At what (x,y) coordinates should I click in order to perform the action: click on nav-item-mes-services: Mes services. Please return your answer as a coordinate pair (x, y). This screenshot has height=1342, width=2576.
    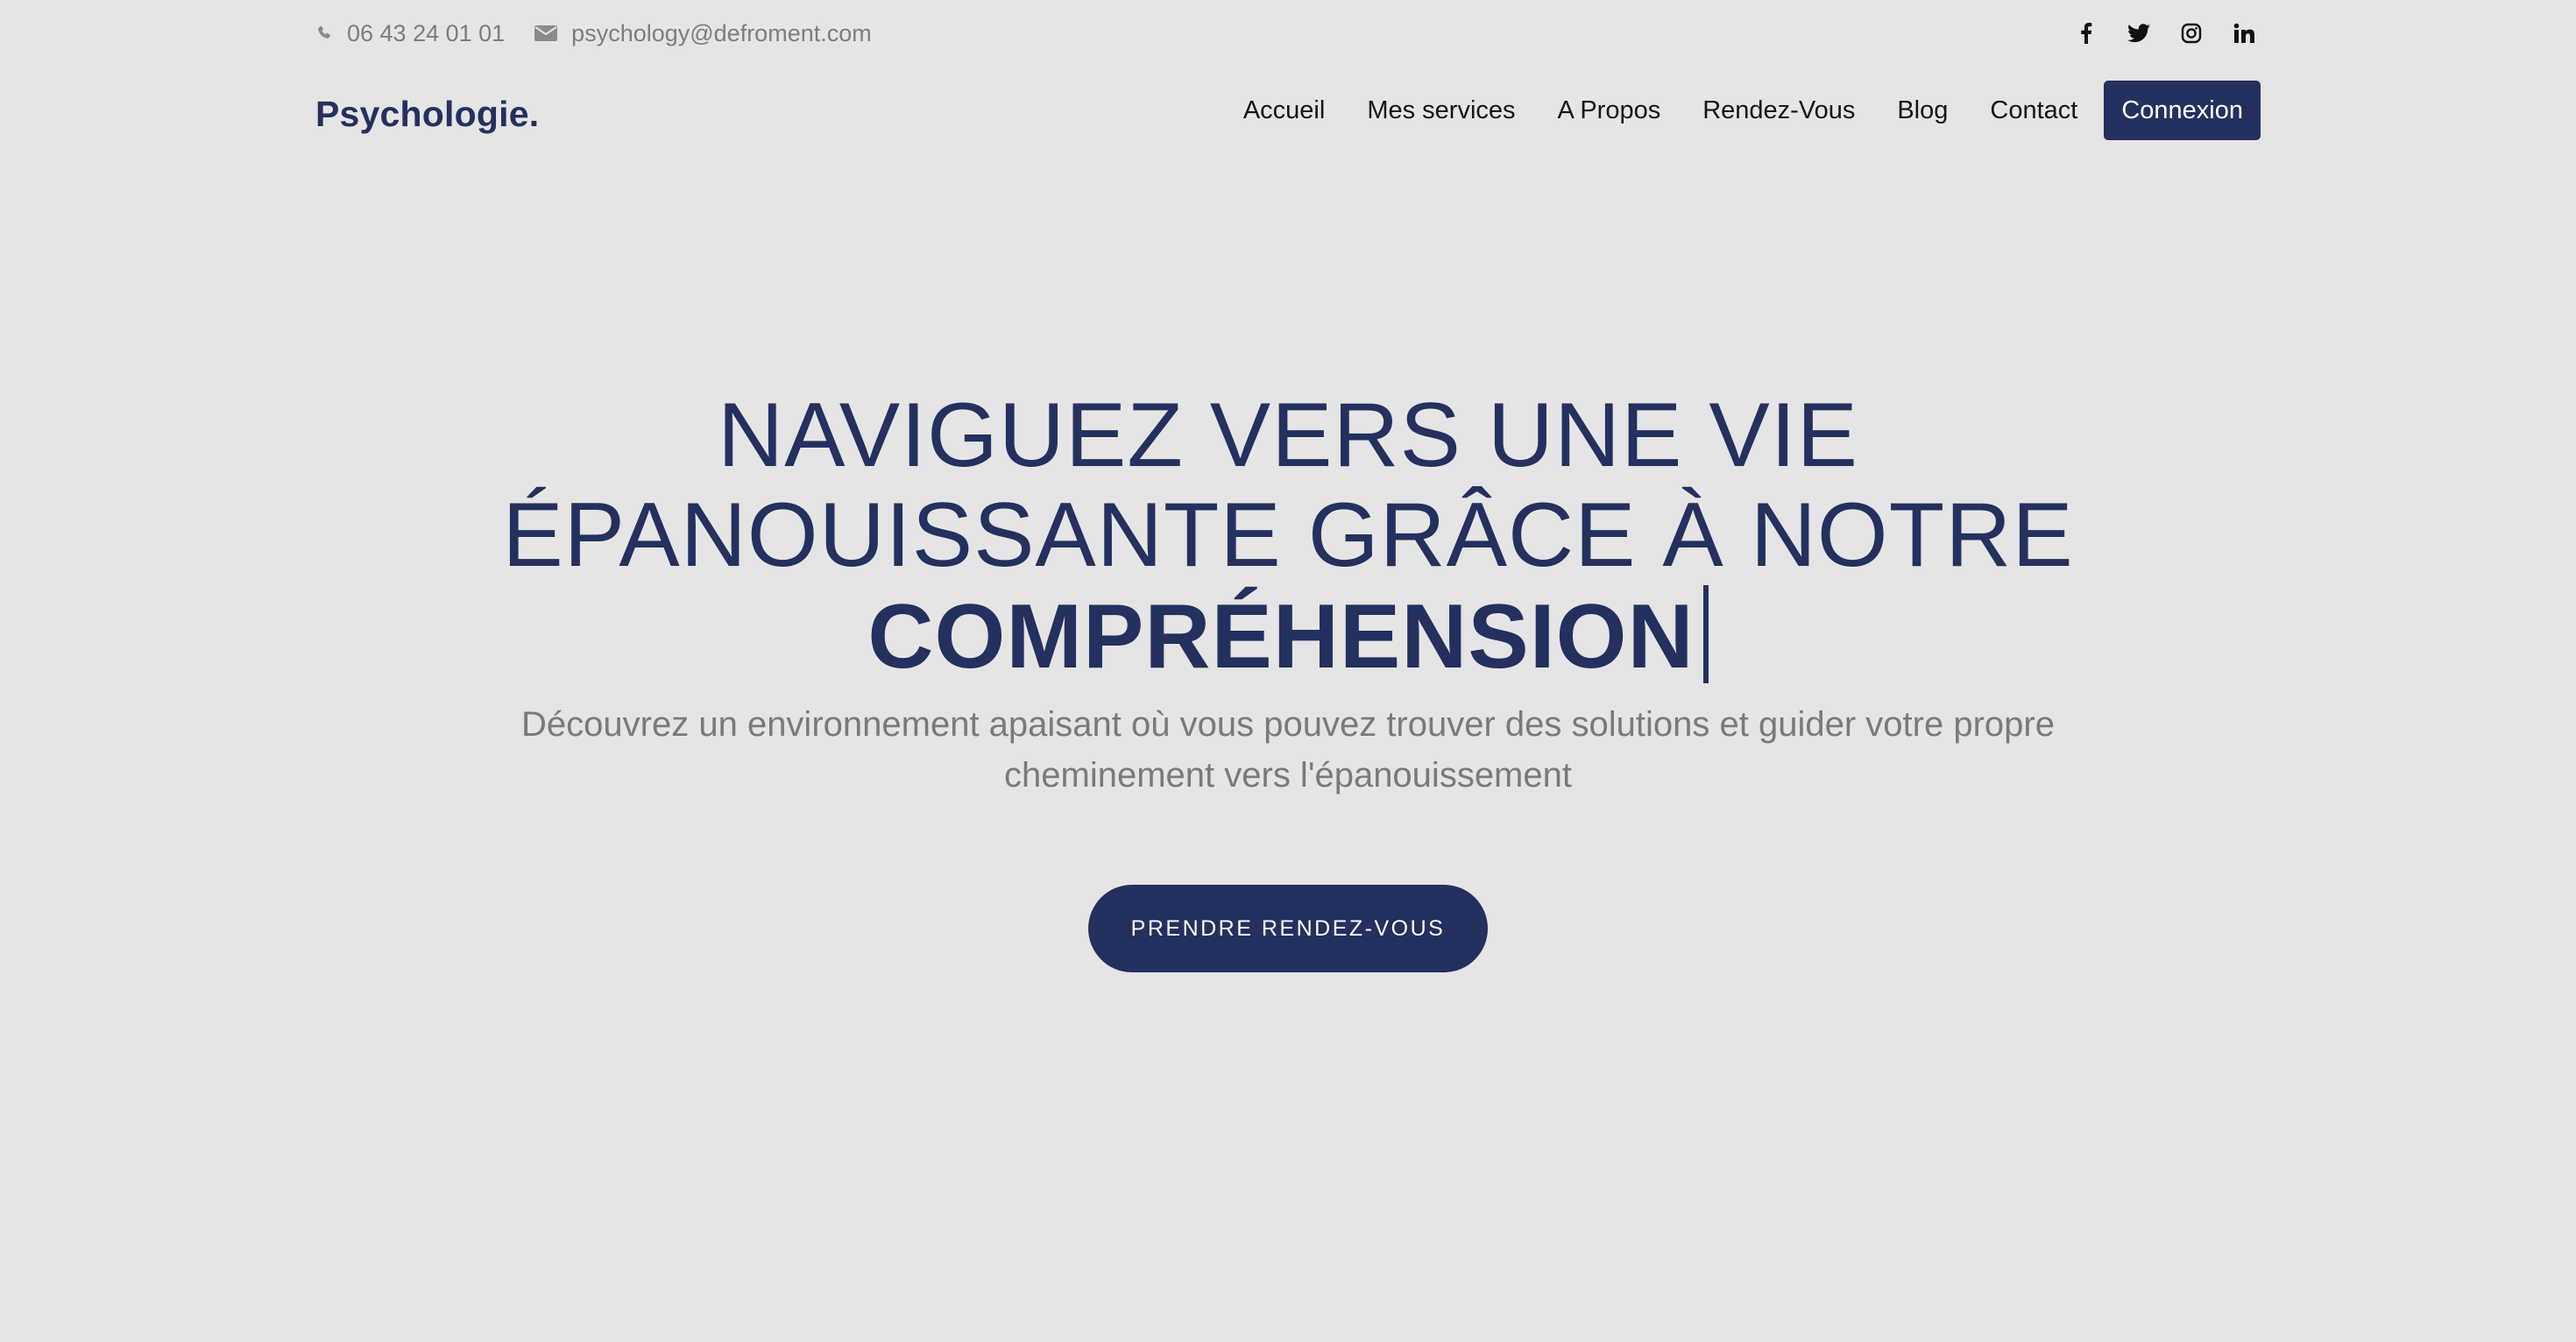
    Looking at the image, I should click on (1441, 110).